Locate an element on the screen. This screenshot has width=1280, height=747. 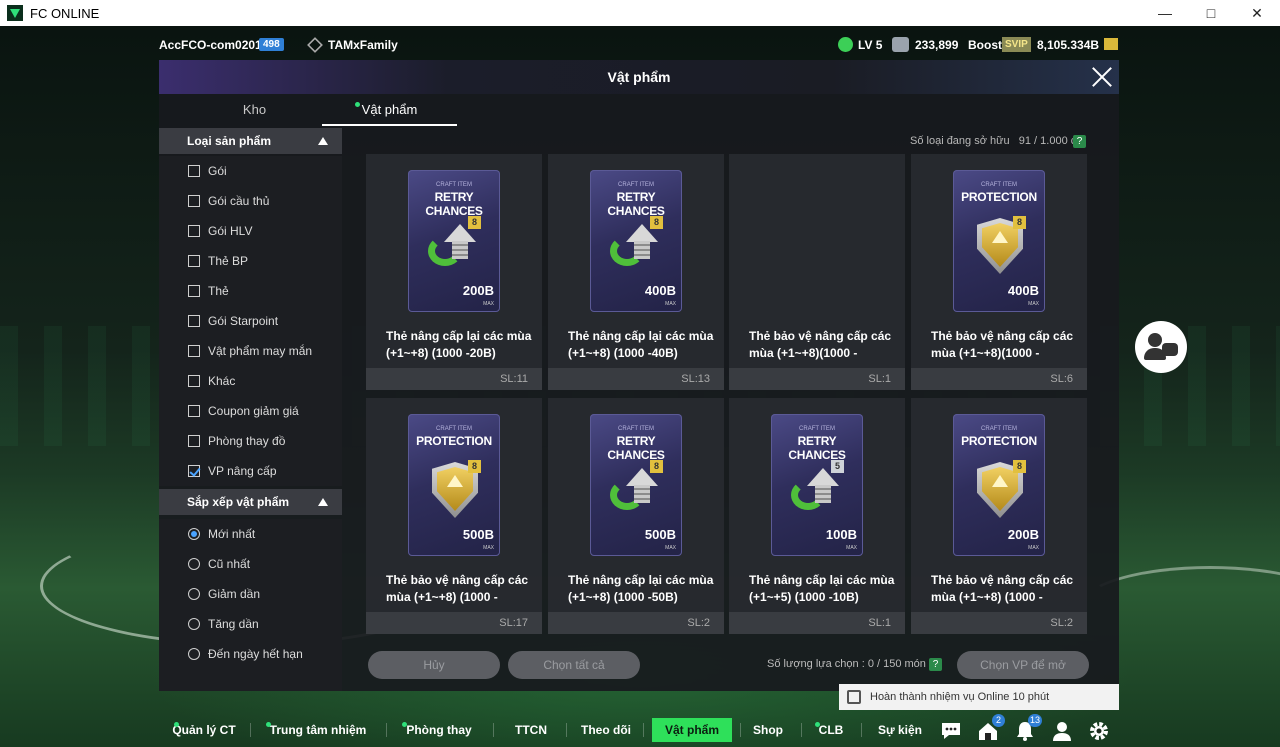
calendar-icon is located at coordinates (854, 697).